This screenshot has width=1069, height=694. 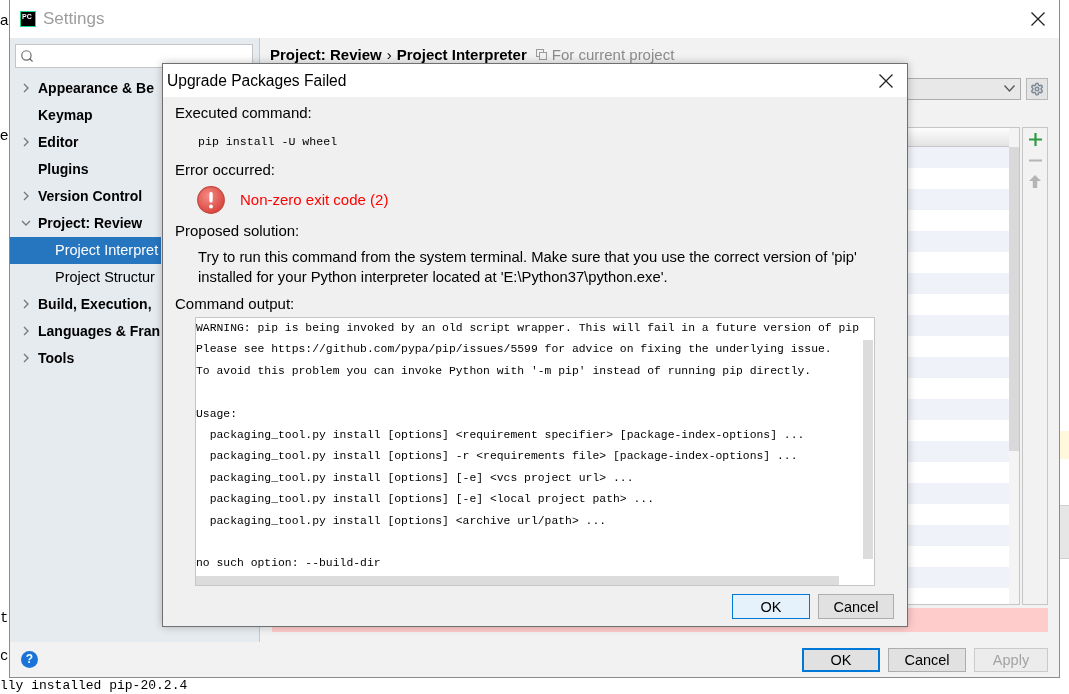 I want to click on interpreter-dropdown, so click(x=964, y=88).